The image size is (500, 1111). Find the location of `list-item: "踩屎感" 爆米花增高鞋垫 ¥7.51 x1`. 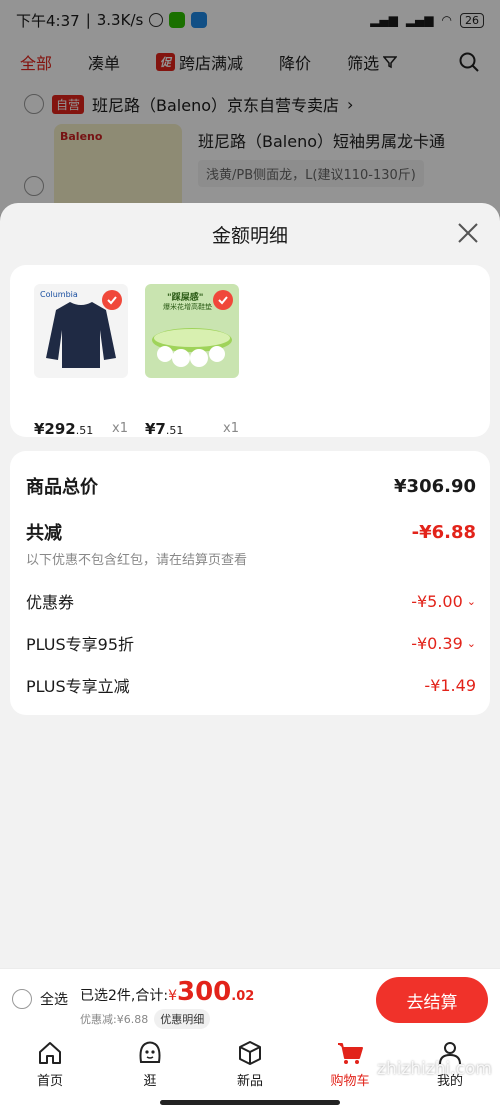

list-item: "踩屎感" 爆米花增高鞋垫 ¥7.51 x1 is located at coordinates (192, 361).